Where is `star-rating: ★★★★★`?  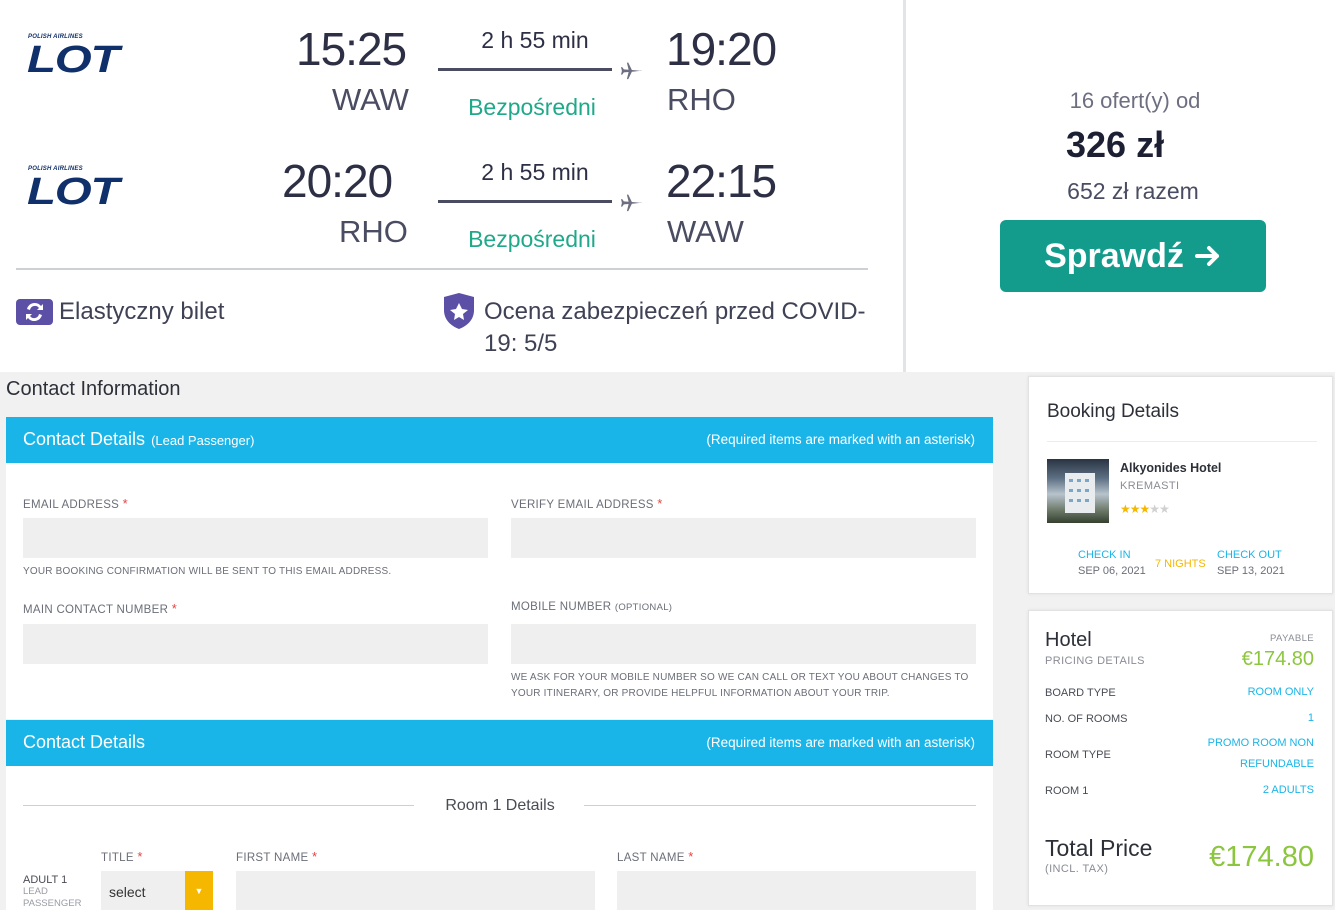
star-rating: ★★★★★ is located at coordinates (1145, 509).